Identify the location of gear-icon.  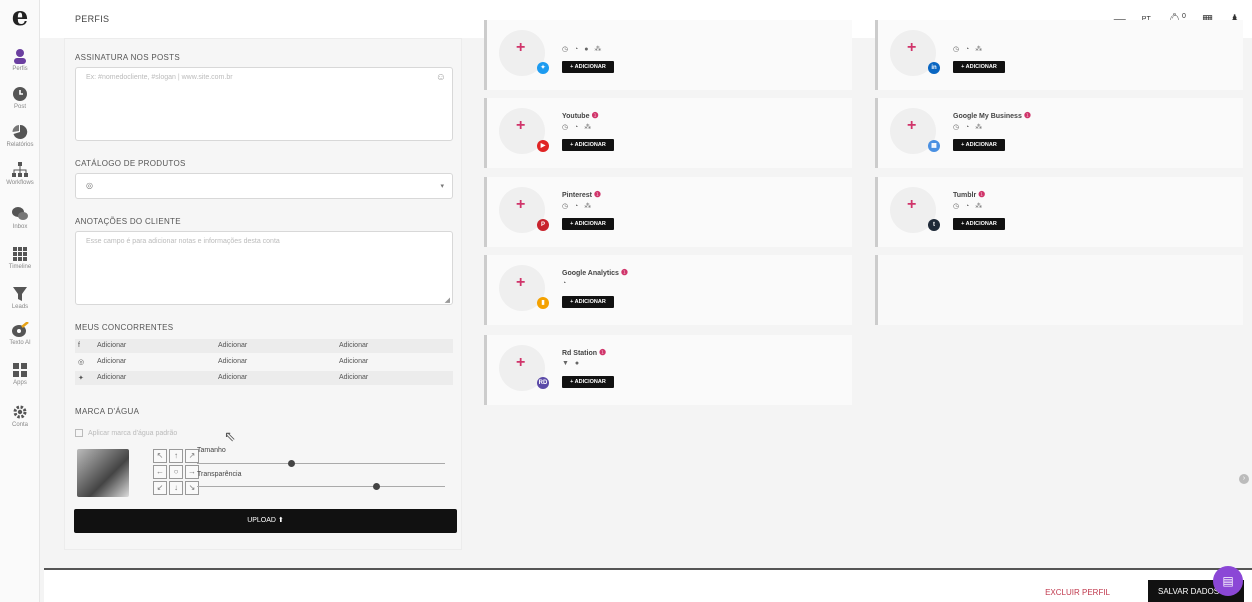
(20, 412).